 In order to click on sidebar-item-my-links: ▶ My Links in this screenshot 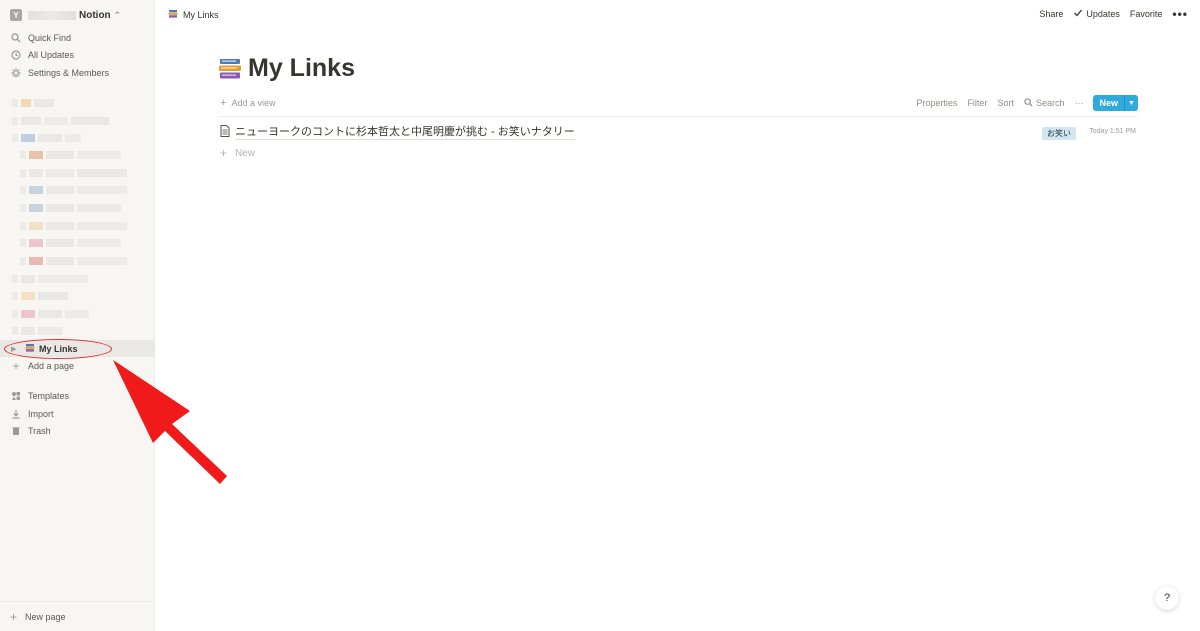, I will do `click(77, 348)`.